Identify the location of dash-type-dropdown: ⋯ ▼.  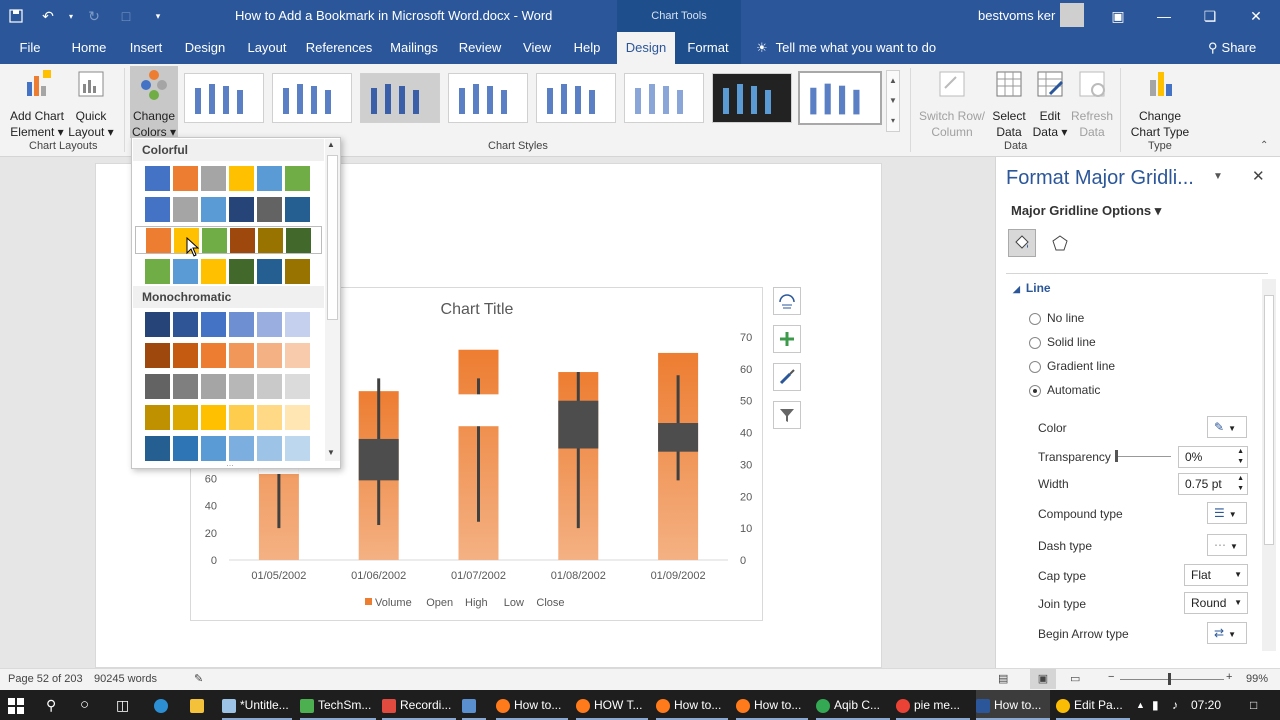
(1227, 545).